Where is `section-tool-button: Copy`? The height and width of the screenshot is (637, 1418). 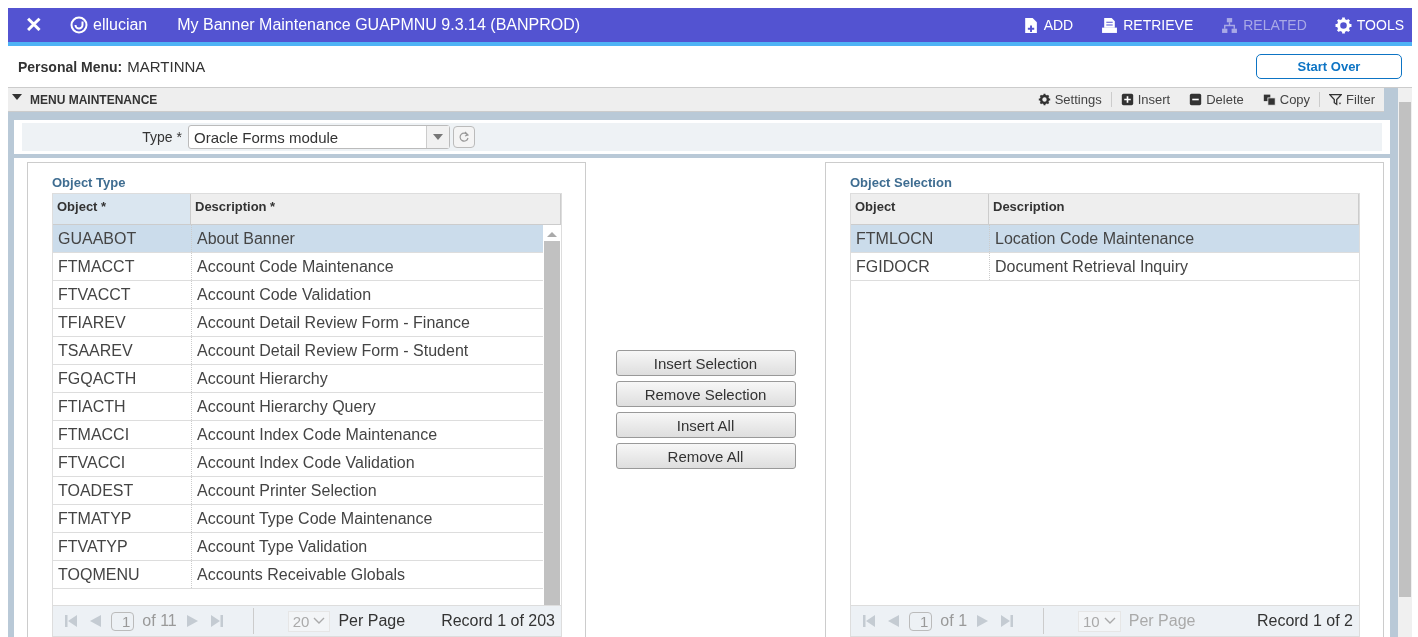
section-tool-button: Copy is located at coordinates (1286, 99).